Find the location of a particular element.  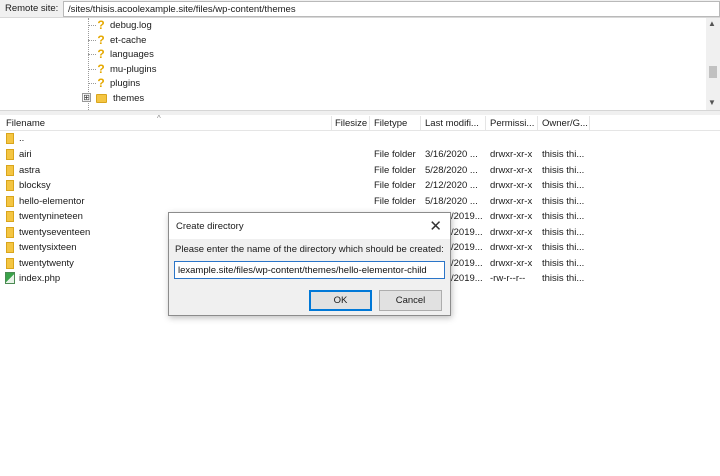

tree-item: ? languages is located at coordinates (125, 54).